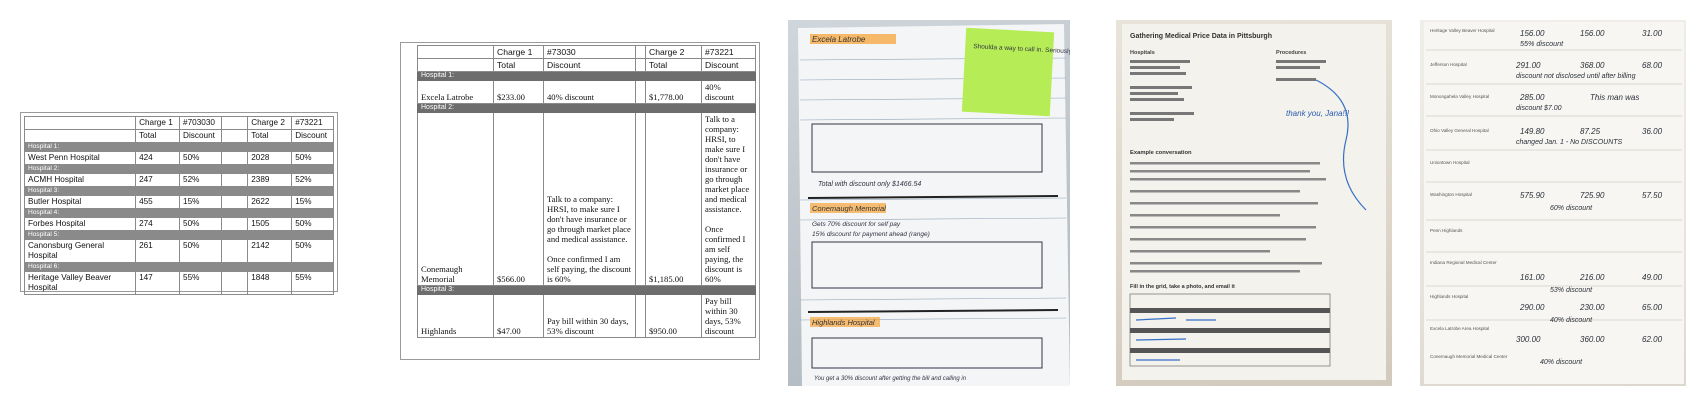 Image resolution: width=1698 pixels, height=402 pixels. Describe the element at coordinates (1161, 153) in the screenshot. I see `example-heading: Example conversation` at that location.